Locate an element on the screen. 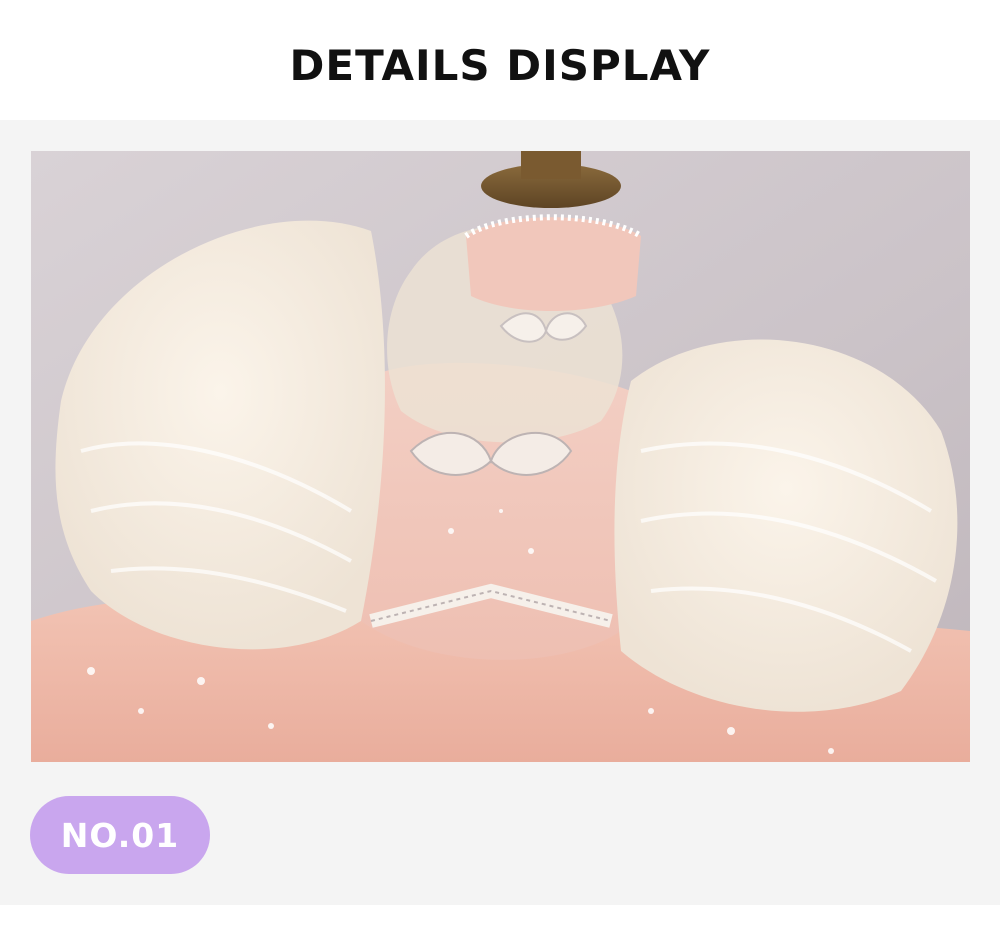 Image resolution: width=1000 pixels, height=925 pixels. badge-label: NO.01 is located at coordinates (120, 835).